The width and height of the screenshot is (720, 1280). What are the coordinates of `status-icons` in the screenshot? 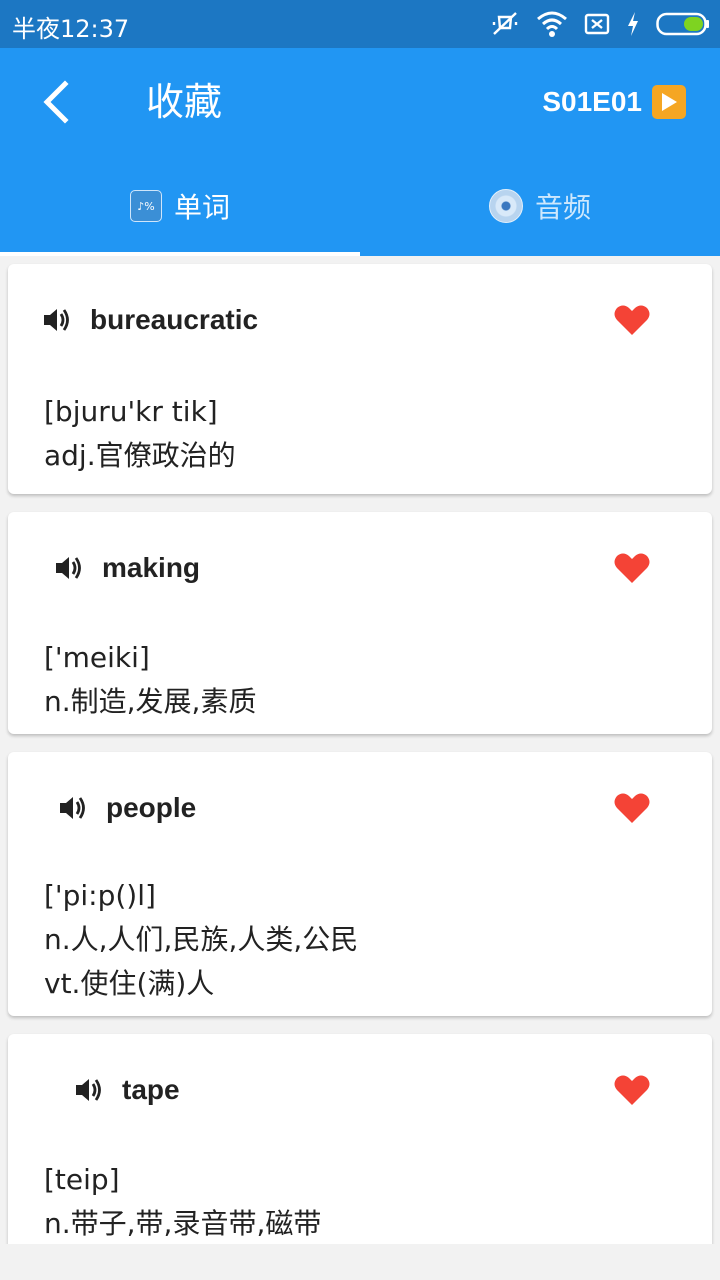 It's located at (600, 24).